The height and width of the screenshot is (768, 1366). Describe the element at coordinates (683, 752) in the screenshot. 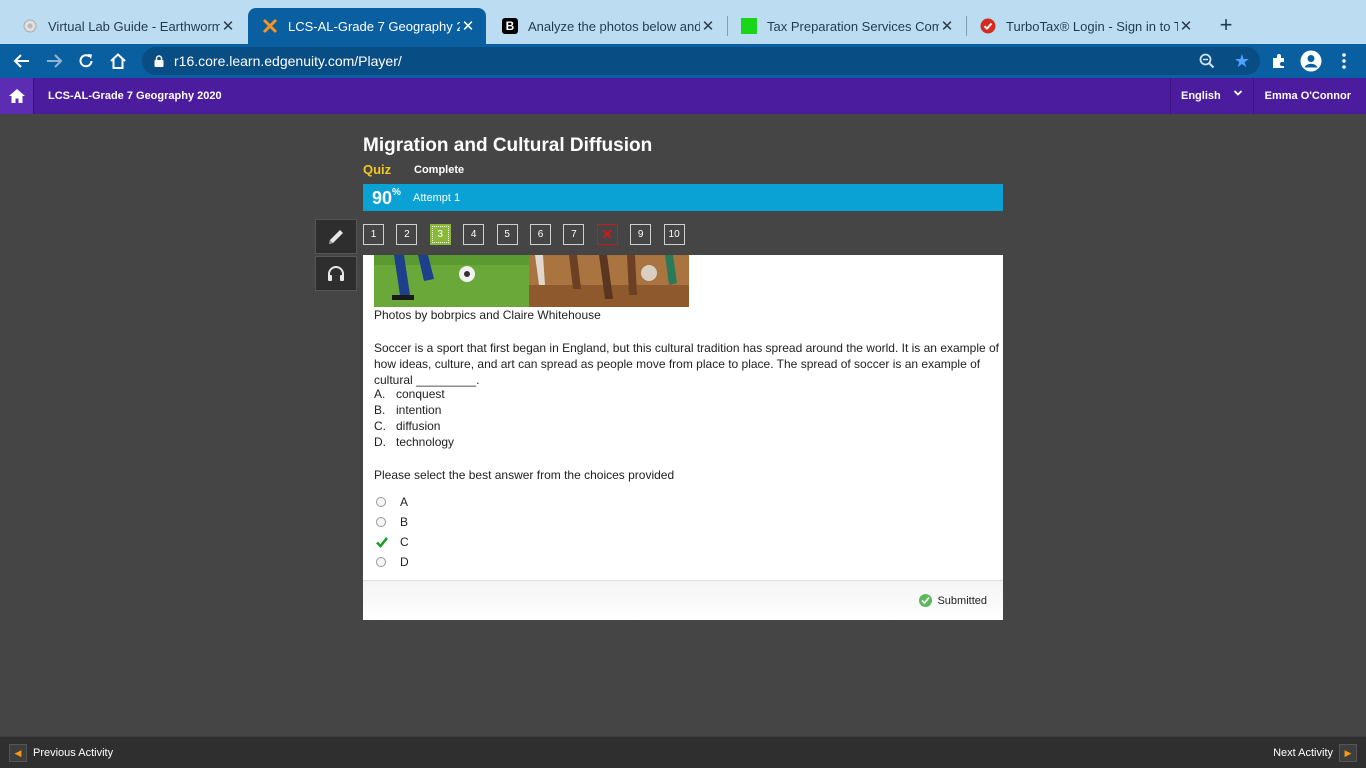

I see `activity-nav-bar: ◀ Previous Activity Next Activity ▶` at that location.